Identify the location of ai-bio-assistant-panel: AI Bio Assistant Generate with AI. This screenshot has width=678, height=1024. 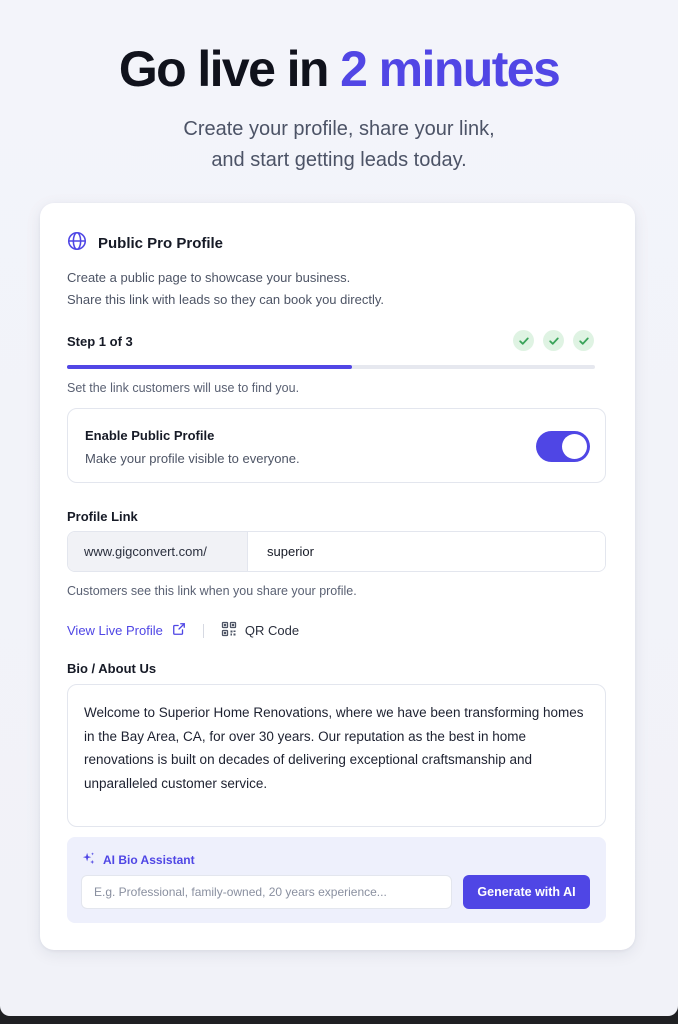
(336, 880).